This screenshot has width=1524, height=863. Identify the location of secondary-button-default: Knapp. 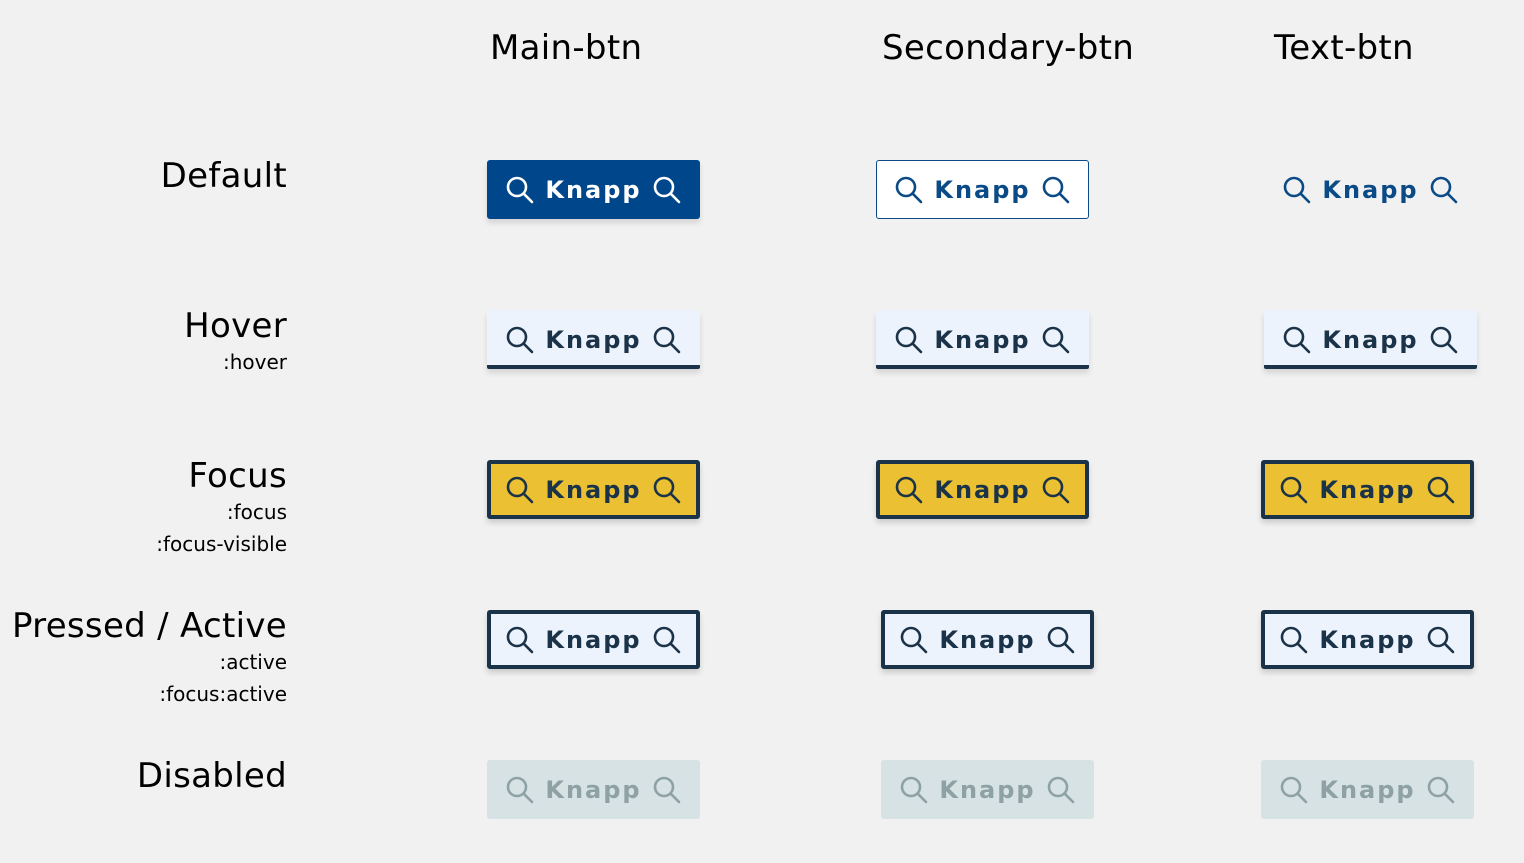
(982, 189).